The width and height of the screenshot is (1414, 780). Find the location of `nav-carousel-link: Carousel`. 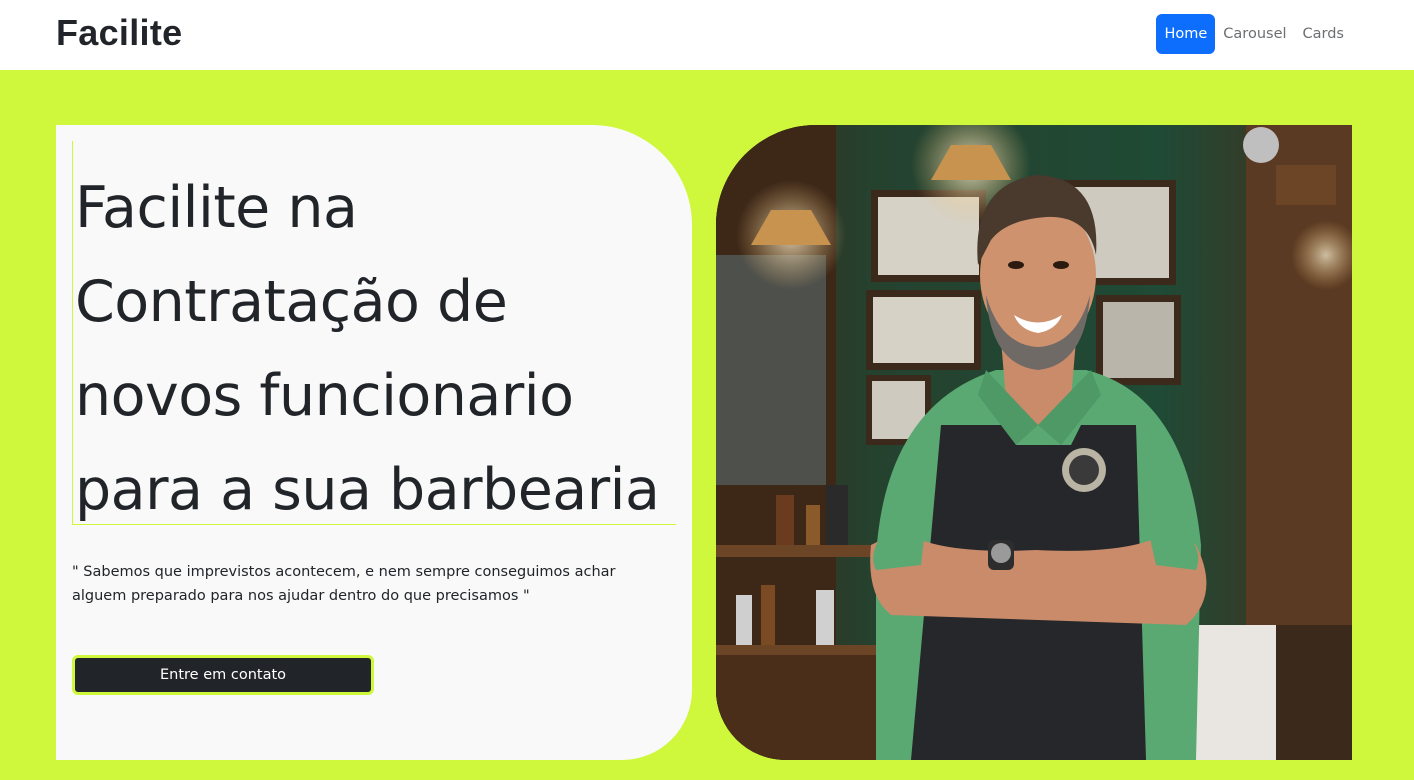

nav-carousel-link: Carousel is located at coordinates (1254, 34).